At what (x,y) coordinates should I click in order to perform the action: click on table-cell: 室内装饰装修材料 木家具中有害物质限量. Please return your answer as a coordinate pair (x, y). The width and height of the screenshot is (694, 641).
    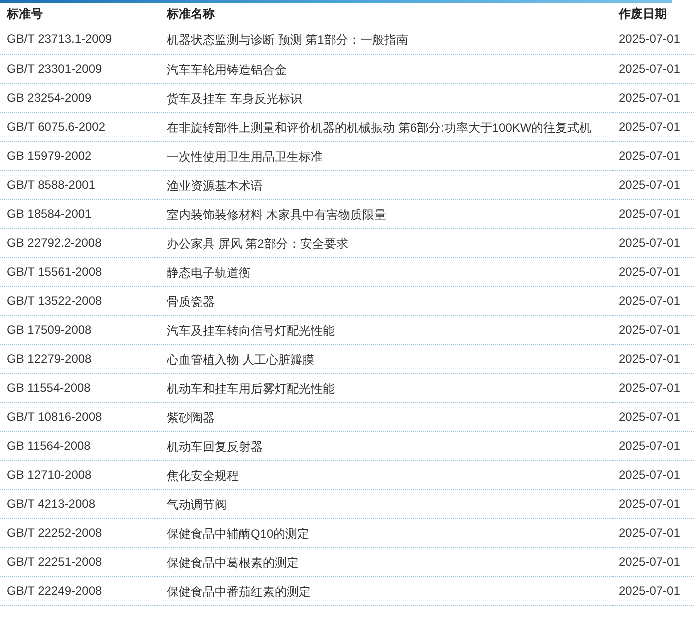
    Looking at the image, I should click on (384, 213).